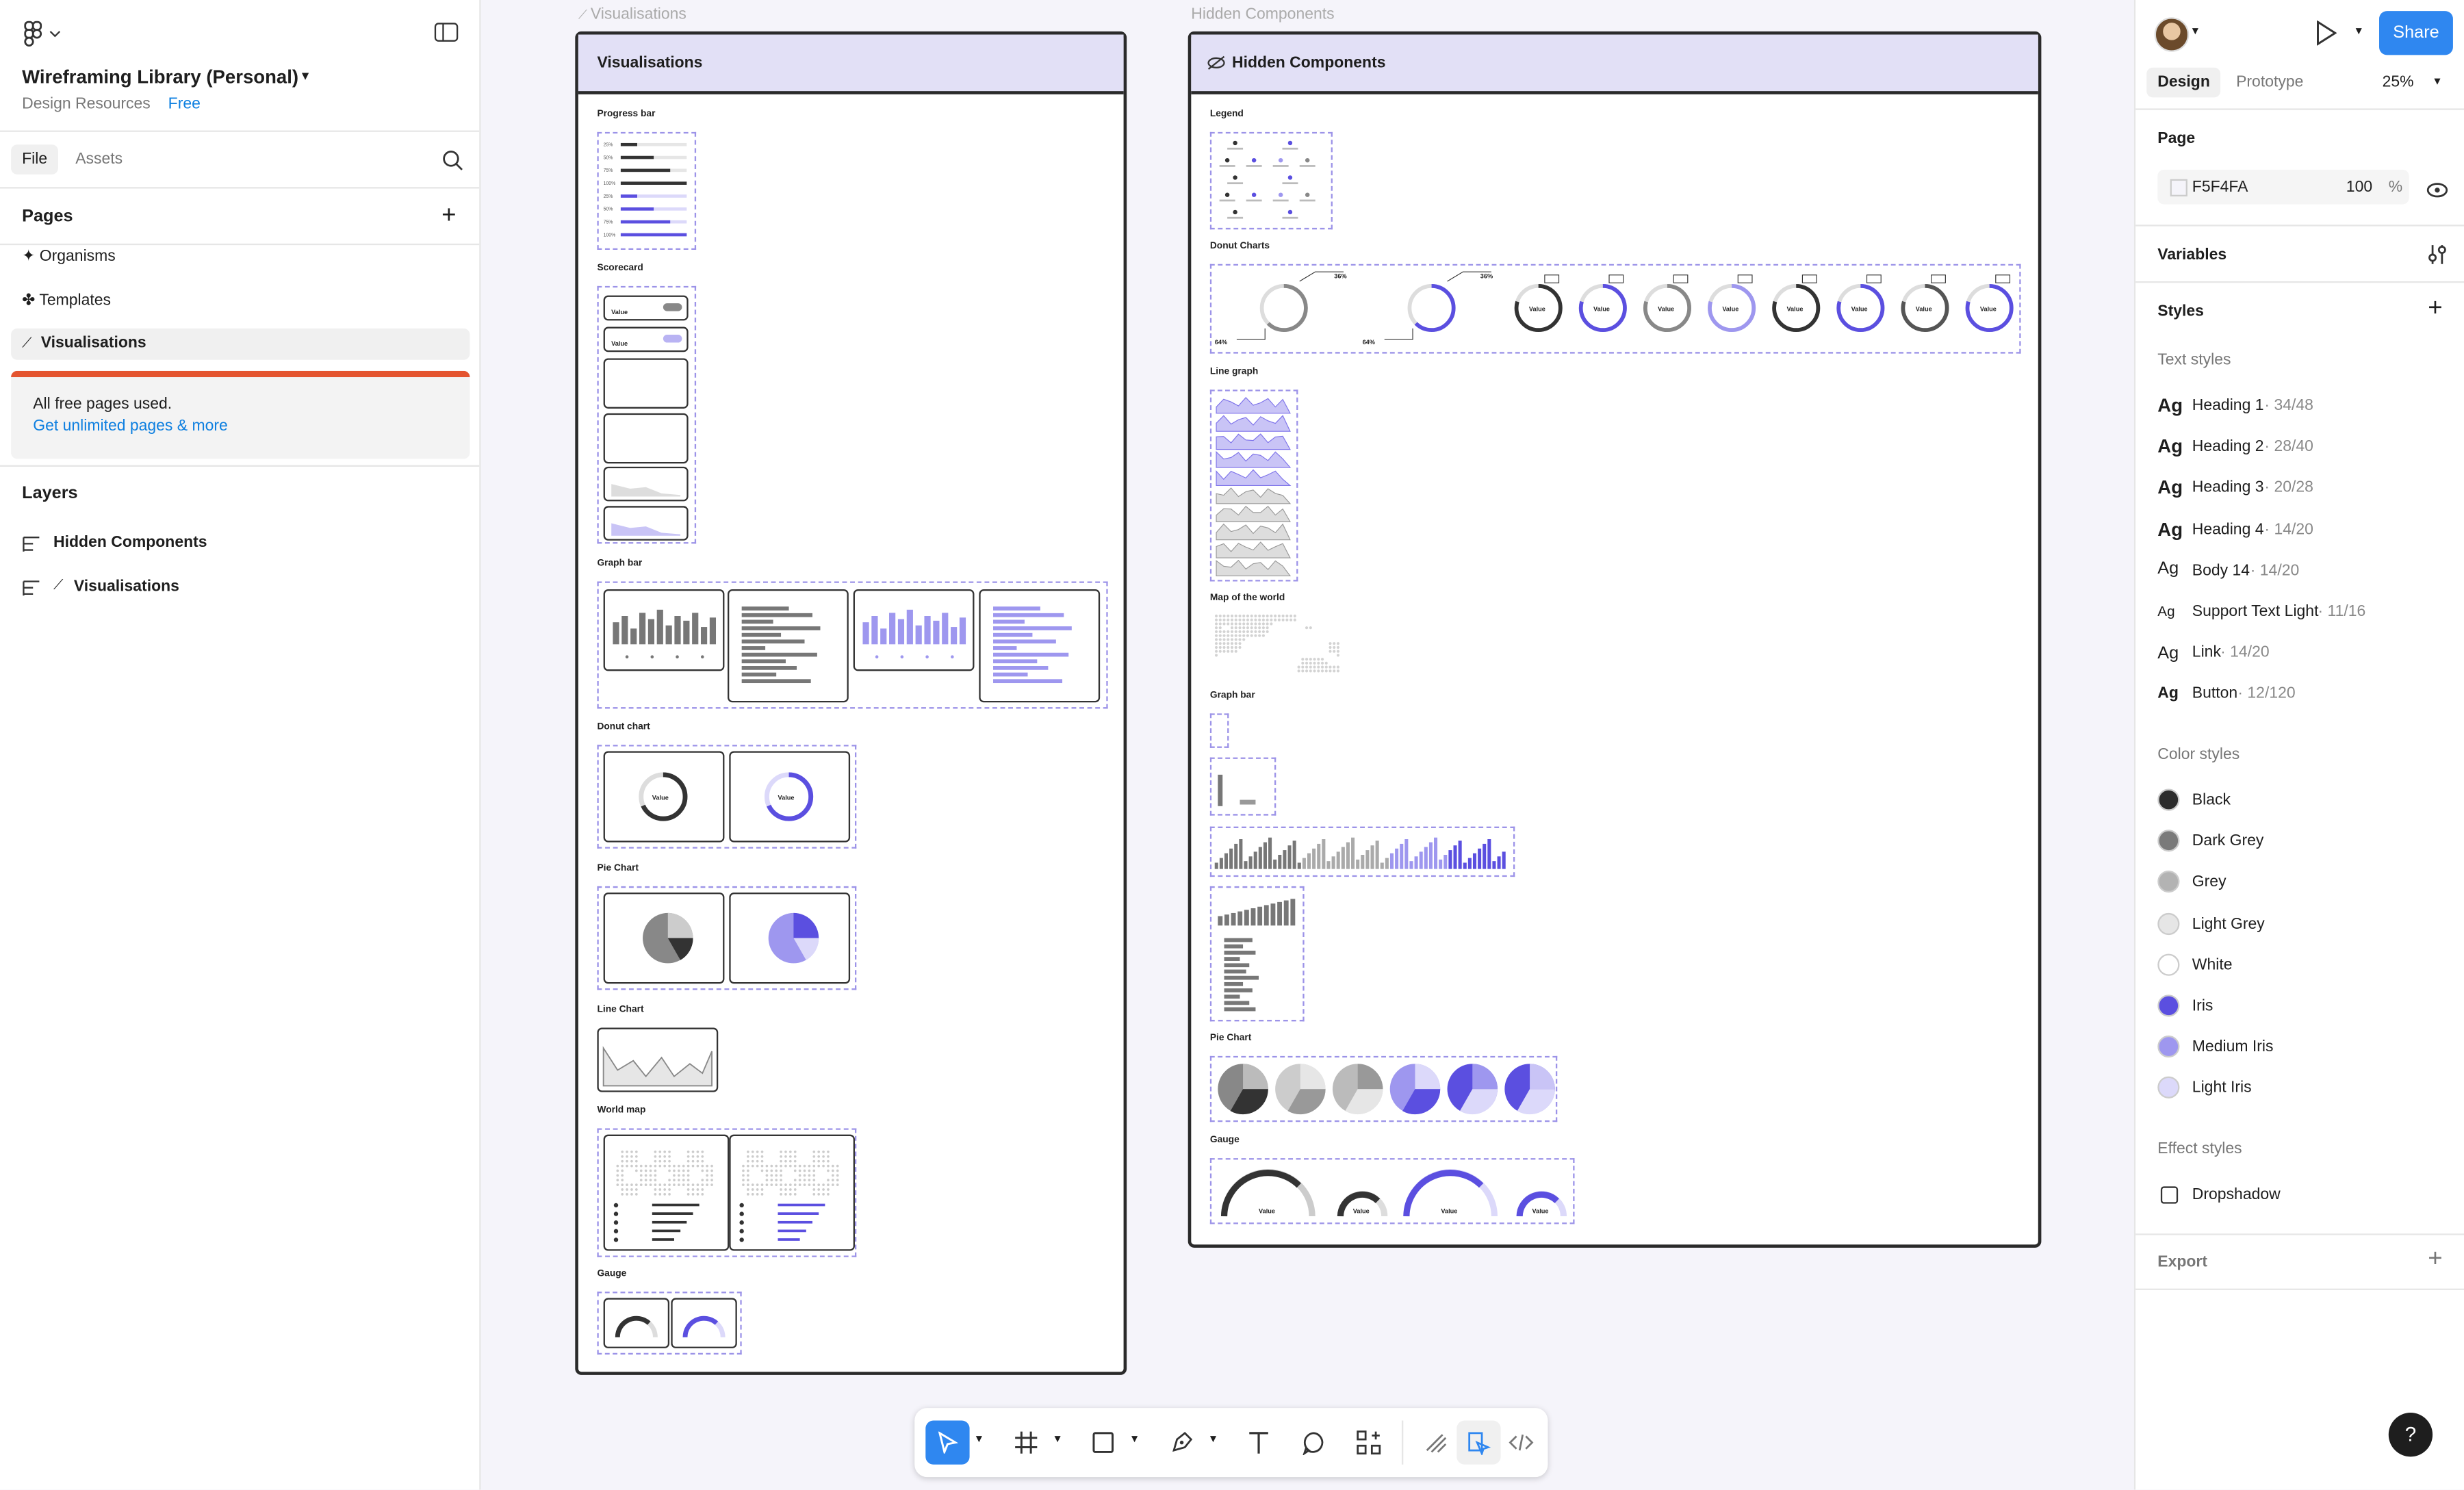 This screenshot has height=1490, width=2464. What do you see at coordinates (130, 426) in the screenshot?
I see `upgrade-link: Get unlimited pages & more` at bounding box center [130, 426].